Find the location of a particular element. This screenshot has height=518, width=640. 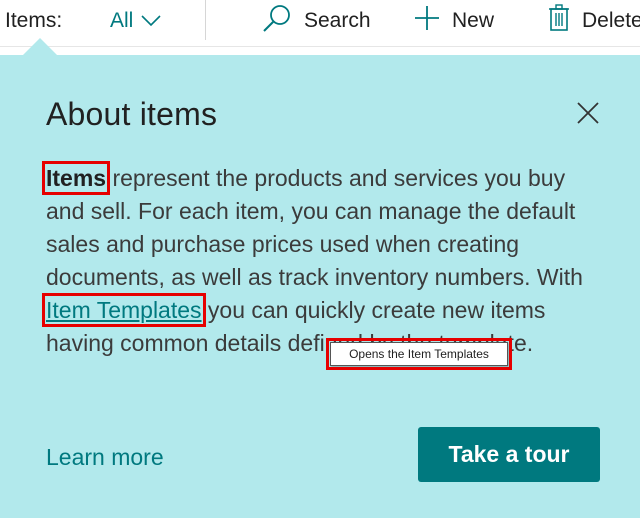

bubble-pointer is located at coordinates (40, 47).